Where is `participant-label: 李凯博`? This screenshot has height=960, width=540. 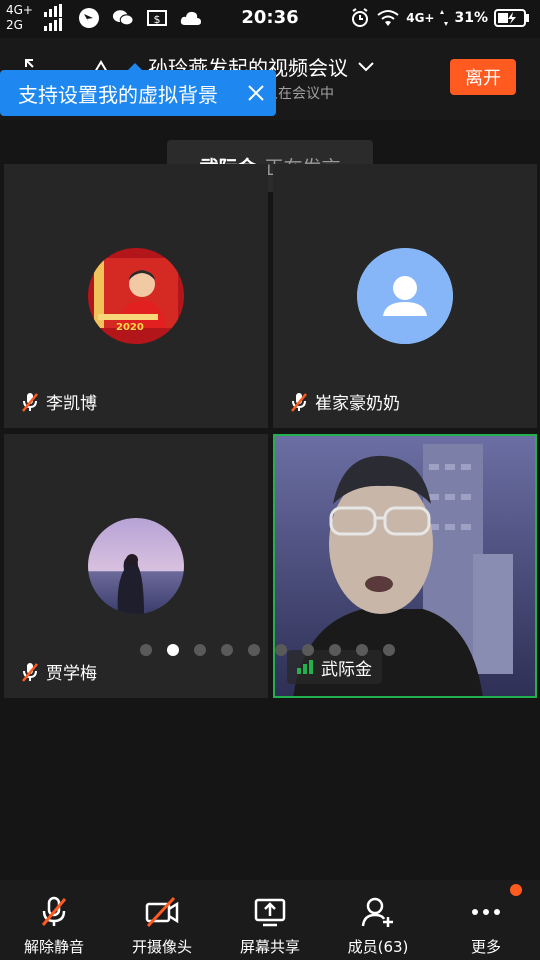 participant-label: 李凯博 is located at coordinates (58, 401).